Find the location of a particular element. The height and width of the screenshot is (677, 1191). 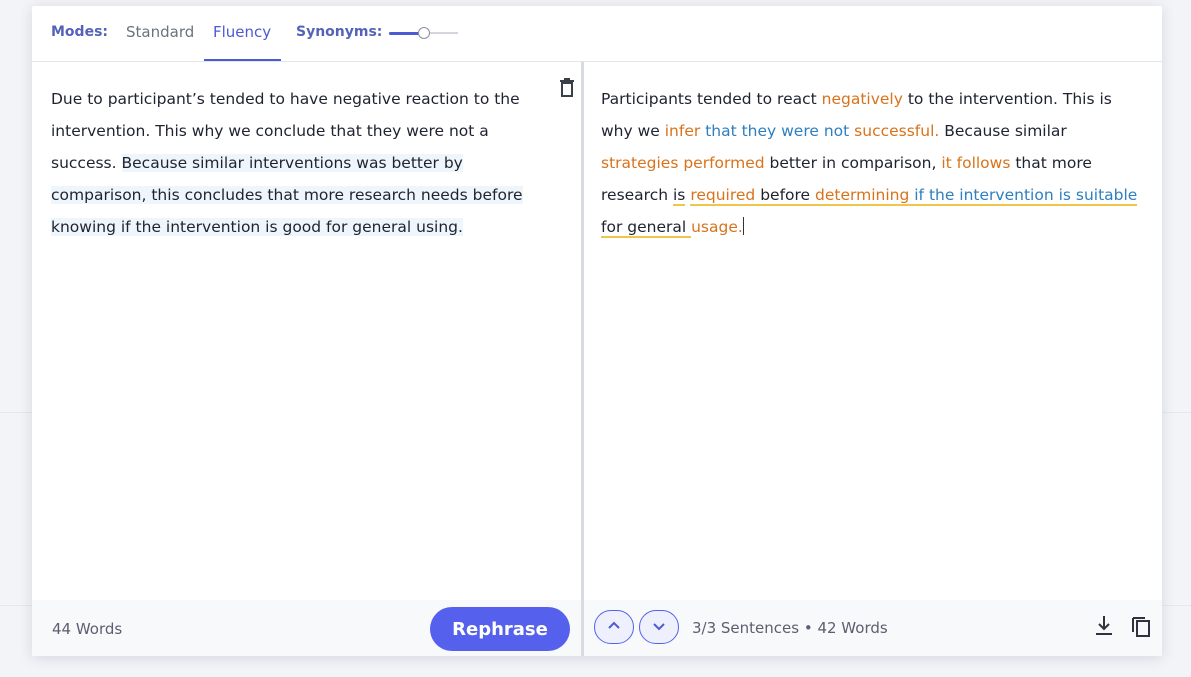

active-tab-indicator is located at coordinates (242, 60).